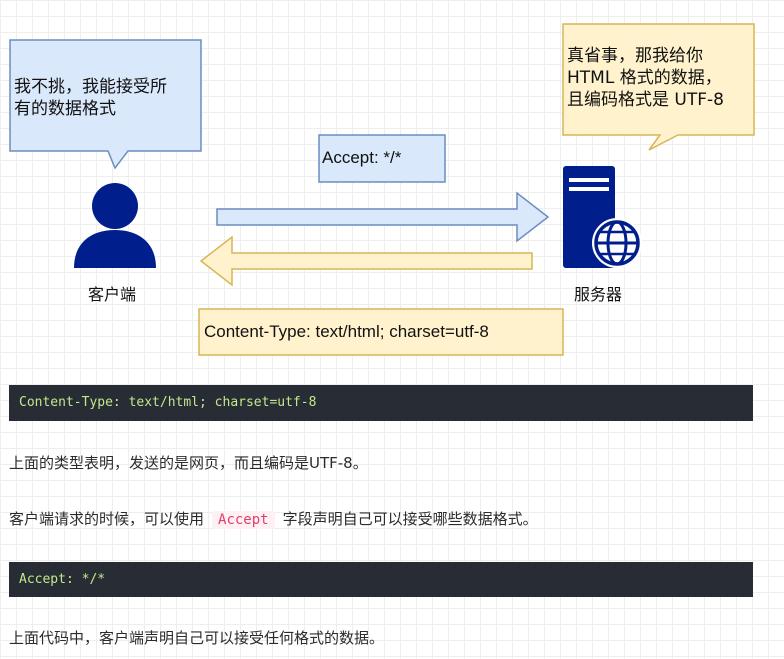 Image resolution: width=784 pixels, height=659 pixels. Describe the element at coordinates (598, 294) in the screenshot. I see `server-label: 服务器` at that location.